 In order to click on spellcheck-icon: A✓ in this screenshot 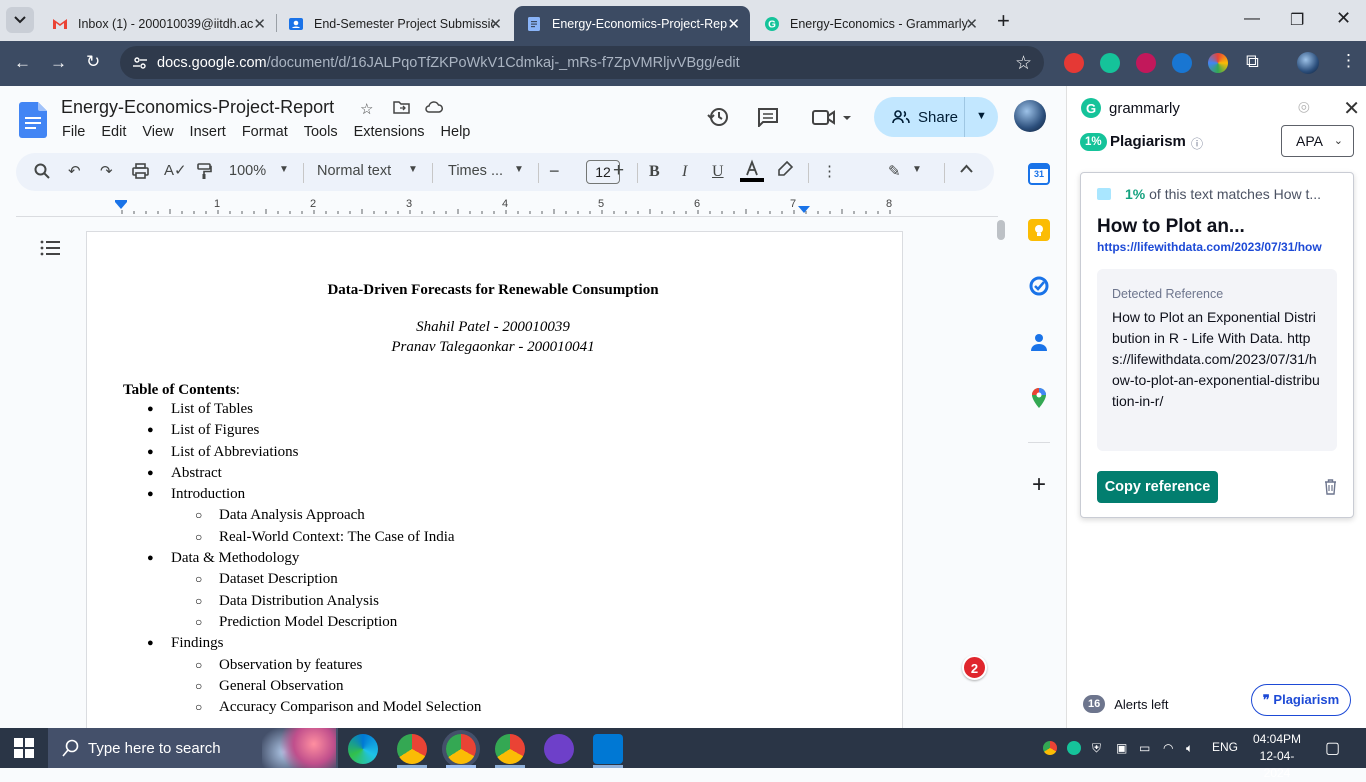, I will do `click(175, 170)`.